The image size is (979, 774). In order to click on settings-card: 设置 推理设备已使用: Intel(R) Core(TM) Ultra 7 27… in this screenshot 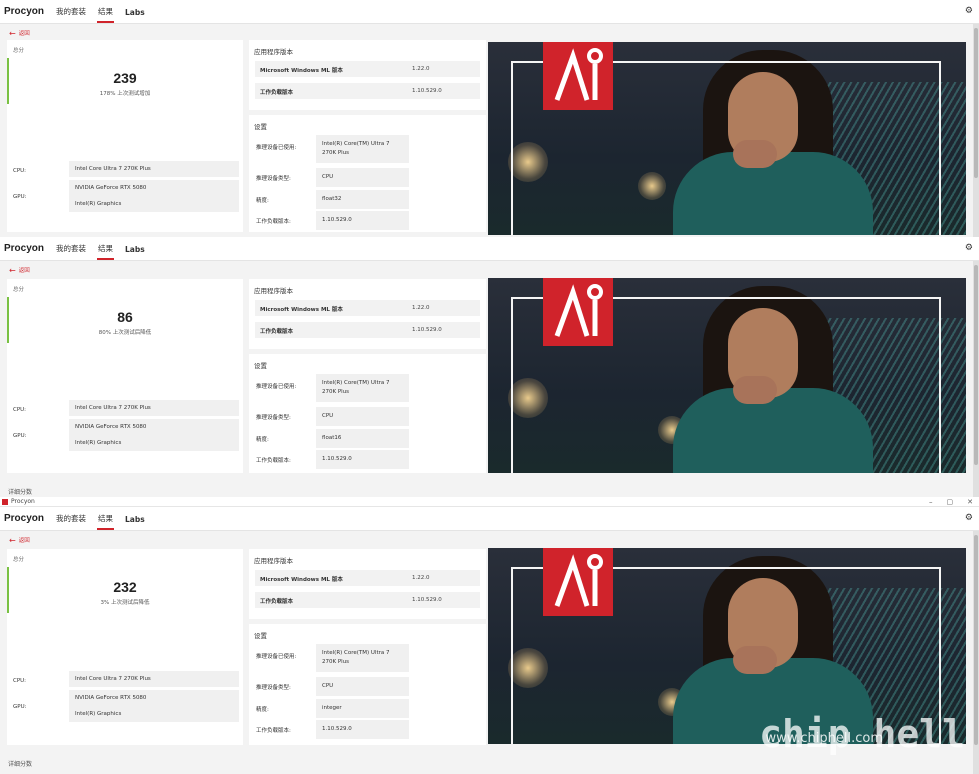, I will do `click(367, 413)`.